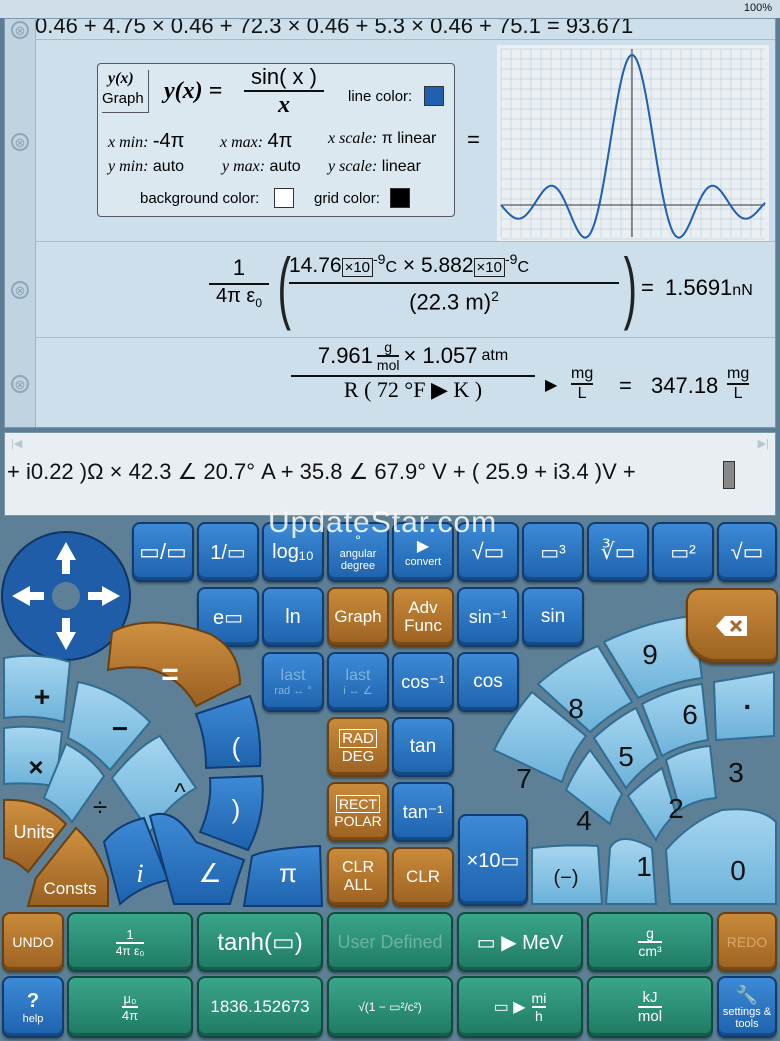 This screenshot has height=1041, width=780. I want to click on coulomb-numerator: 14.76 ×10 -9C × 5.882 ×10 -9C (22.3 m)2, so click(454, 283).